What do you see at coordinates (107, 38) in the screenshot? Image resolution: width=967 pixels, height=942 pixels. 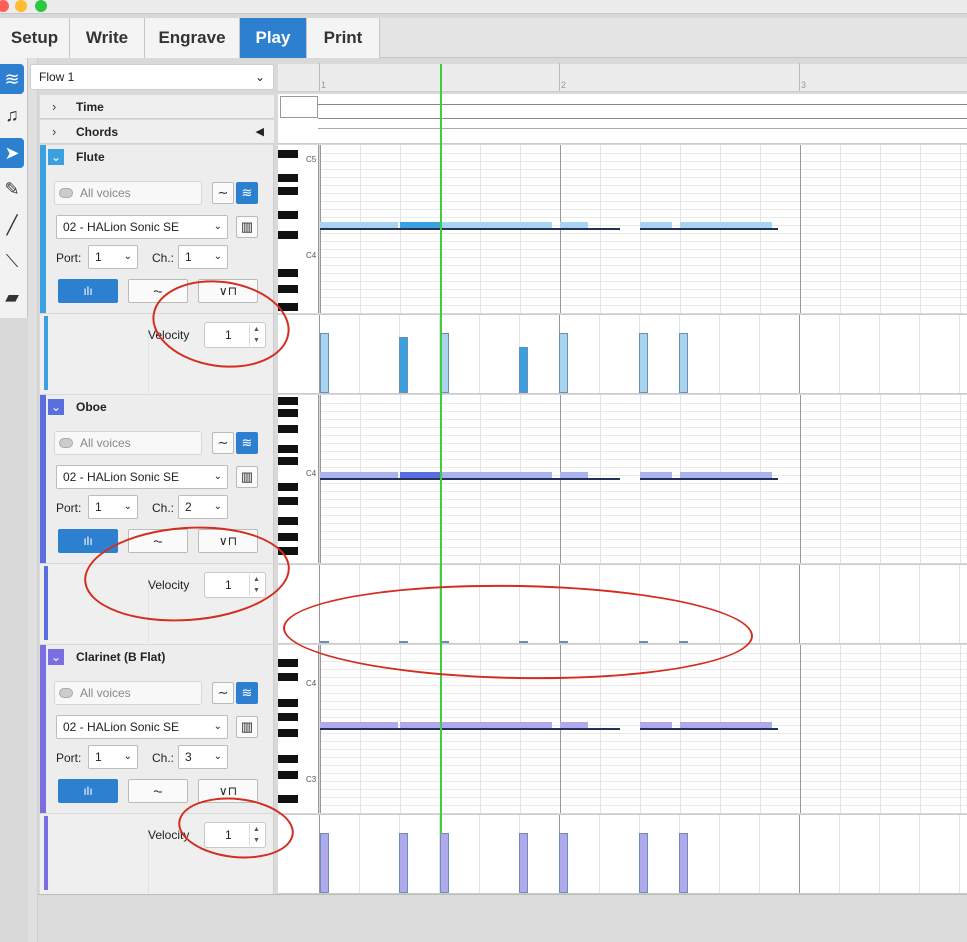 I see `tab-write: Write` at bounding box center [107, 38].